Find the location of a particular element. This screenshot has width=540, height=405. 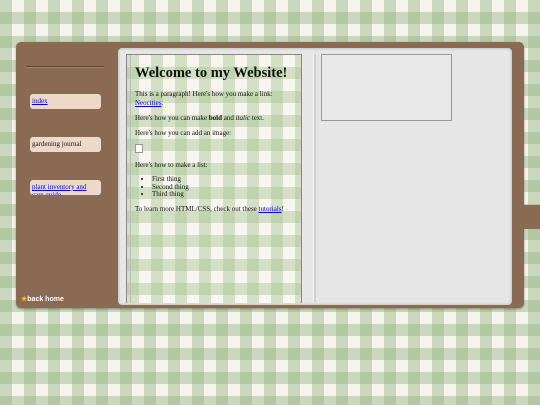

sidebar-item-gardening-journal-label: gardening journal is located at coordinates (57, 144).